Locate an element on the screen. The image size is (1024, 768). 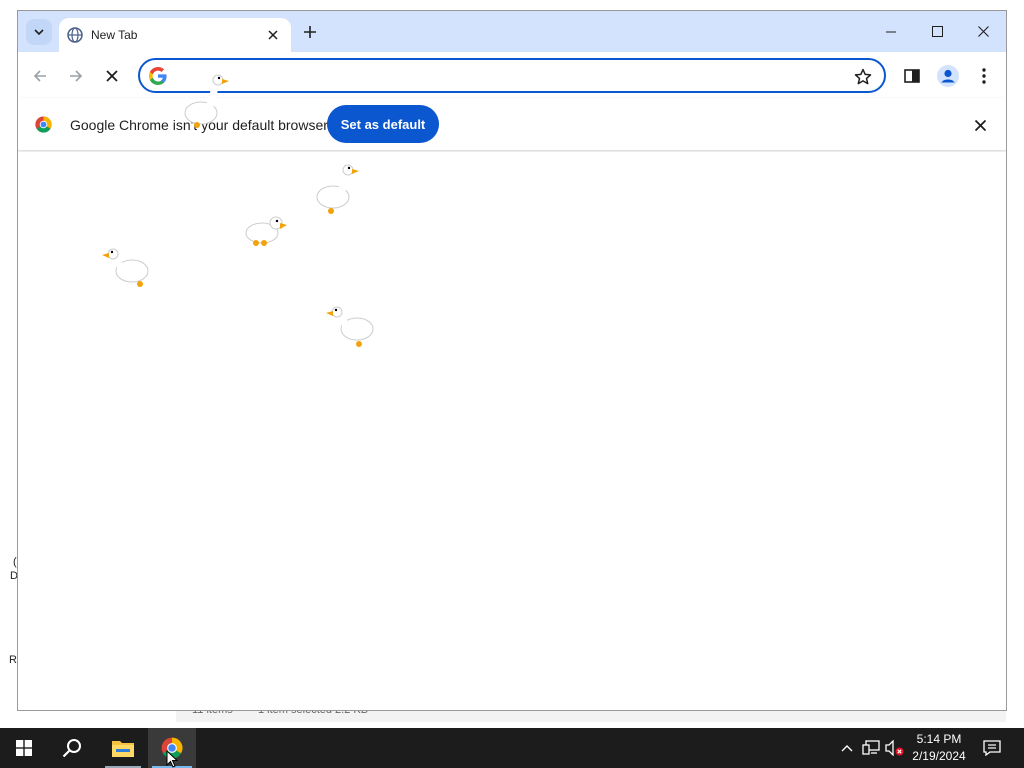
side-panel-icon is located at coordinates (912, 76).